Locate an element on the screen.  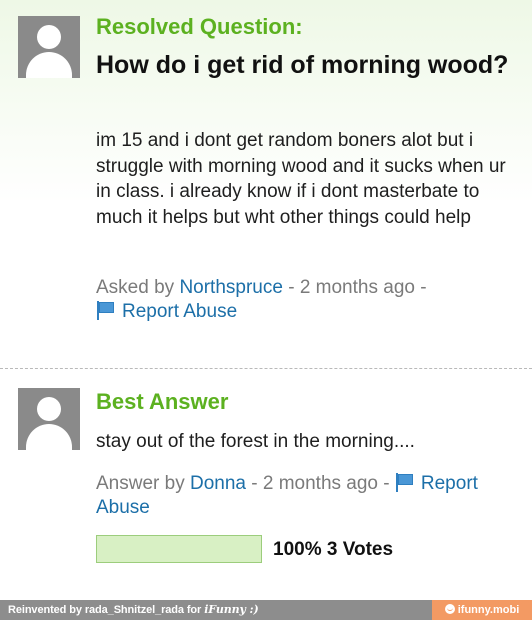
footer-credit-text: Reinvented by rada_Shnitzel_rada for is located at coordinates (105, 610).